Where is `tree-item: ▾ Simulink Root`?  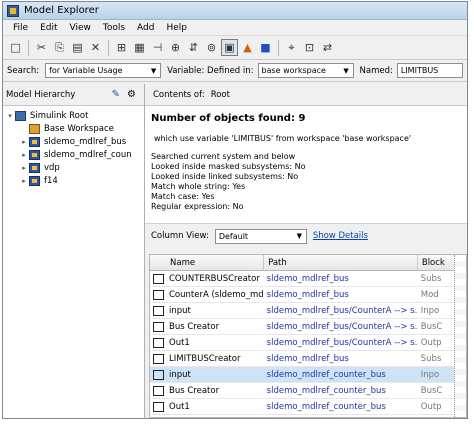 tree-item: ▾ Simulink Root is located at coordinates (73, 115).